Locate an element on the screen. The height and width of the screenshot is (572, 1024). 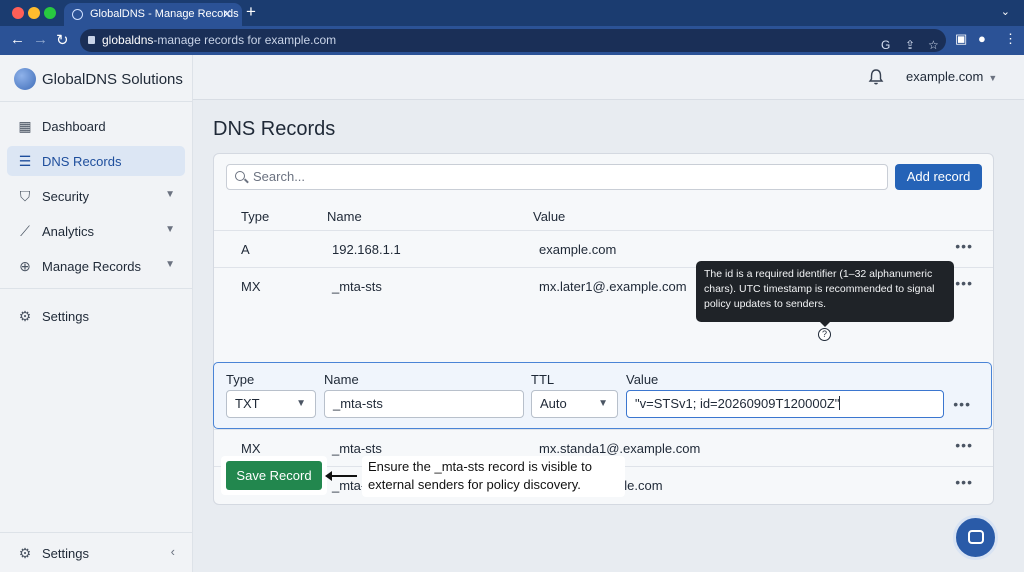
sidebar-item-security: ⛉ Security ▼ is located at coordinates (96, 196).